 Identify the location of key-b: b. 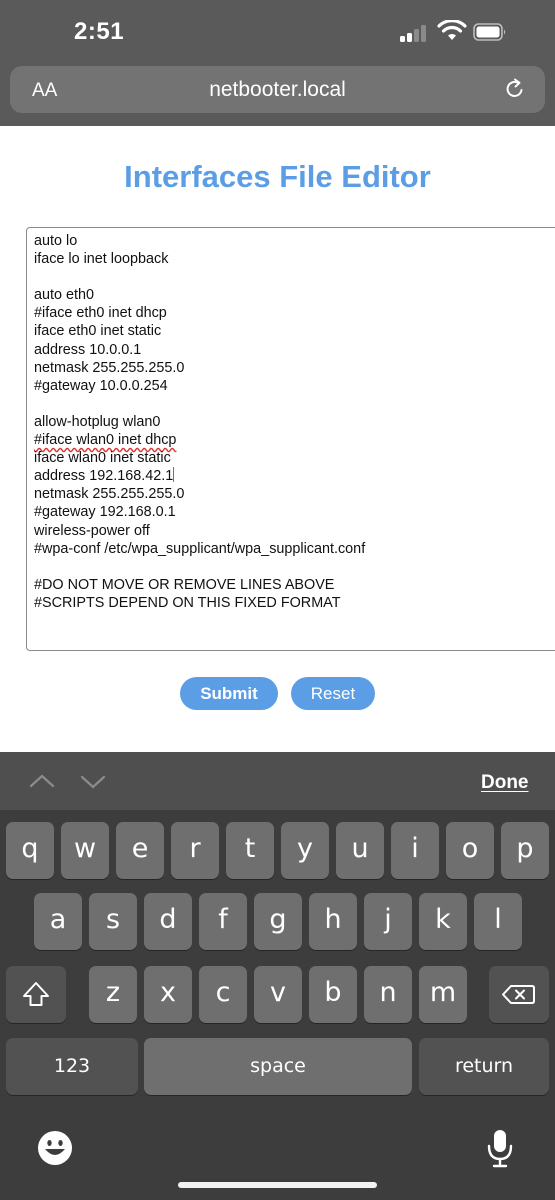
(333, 994).